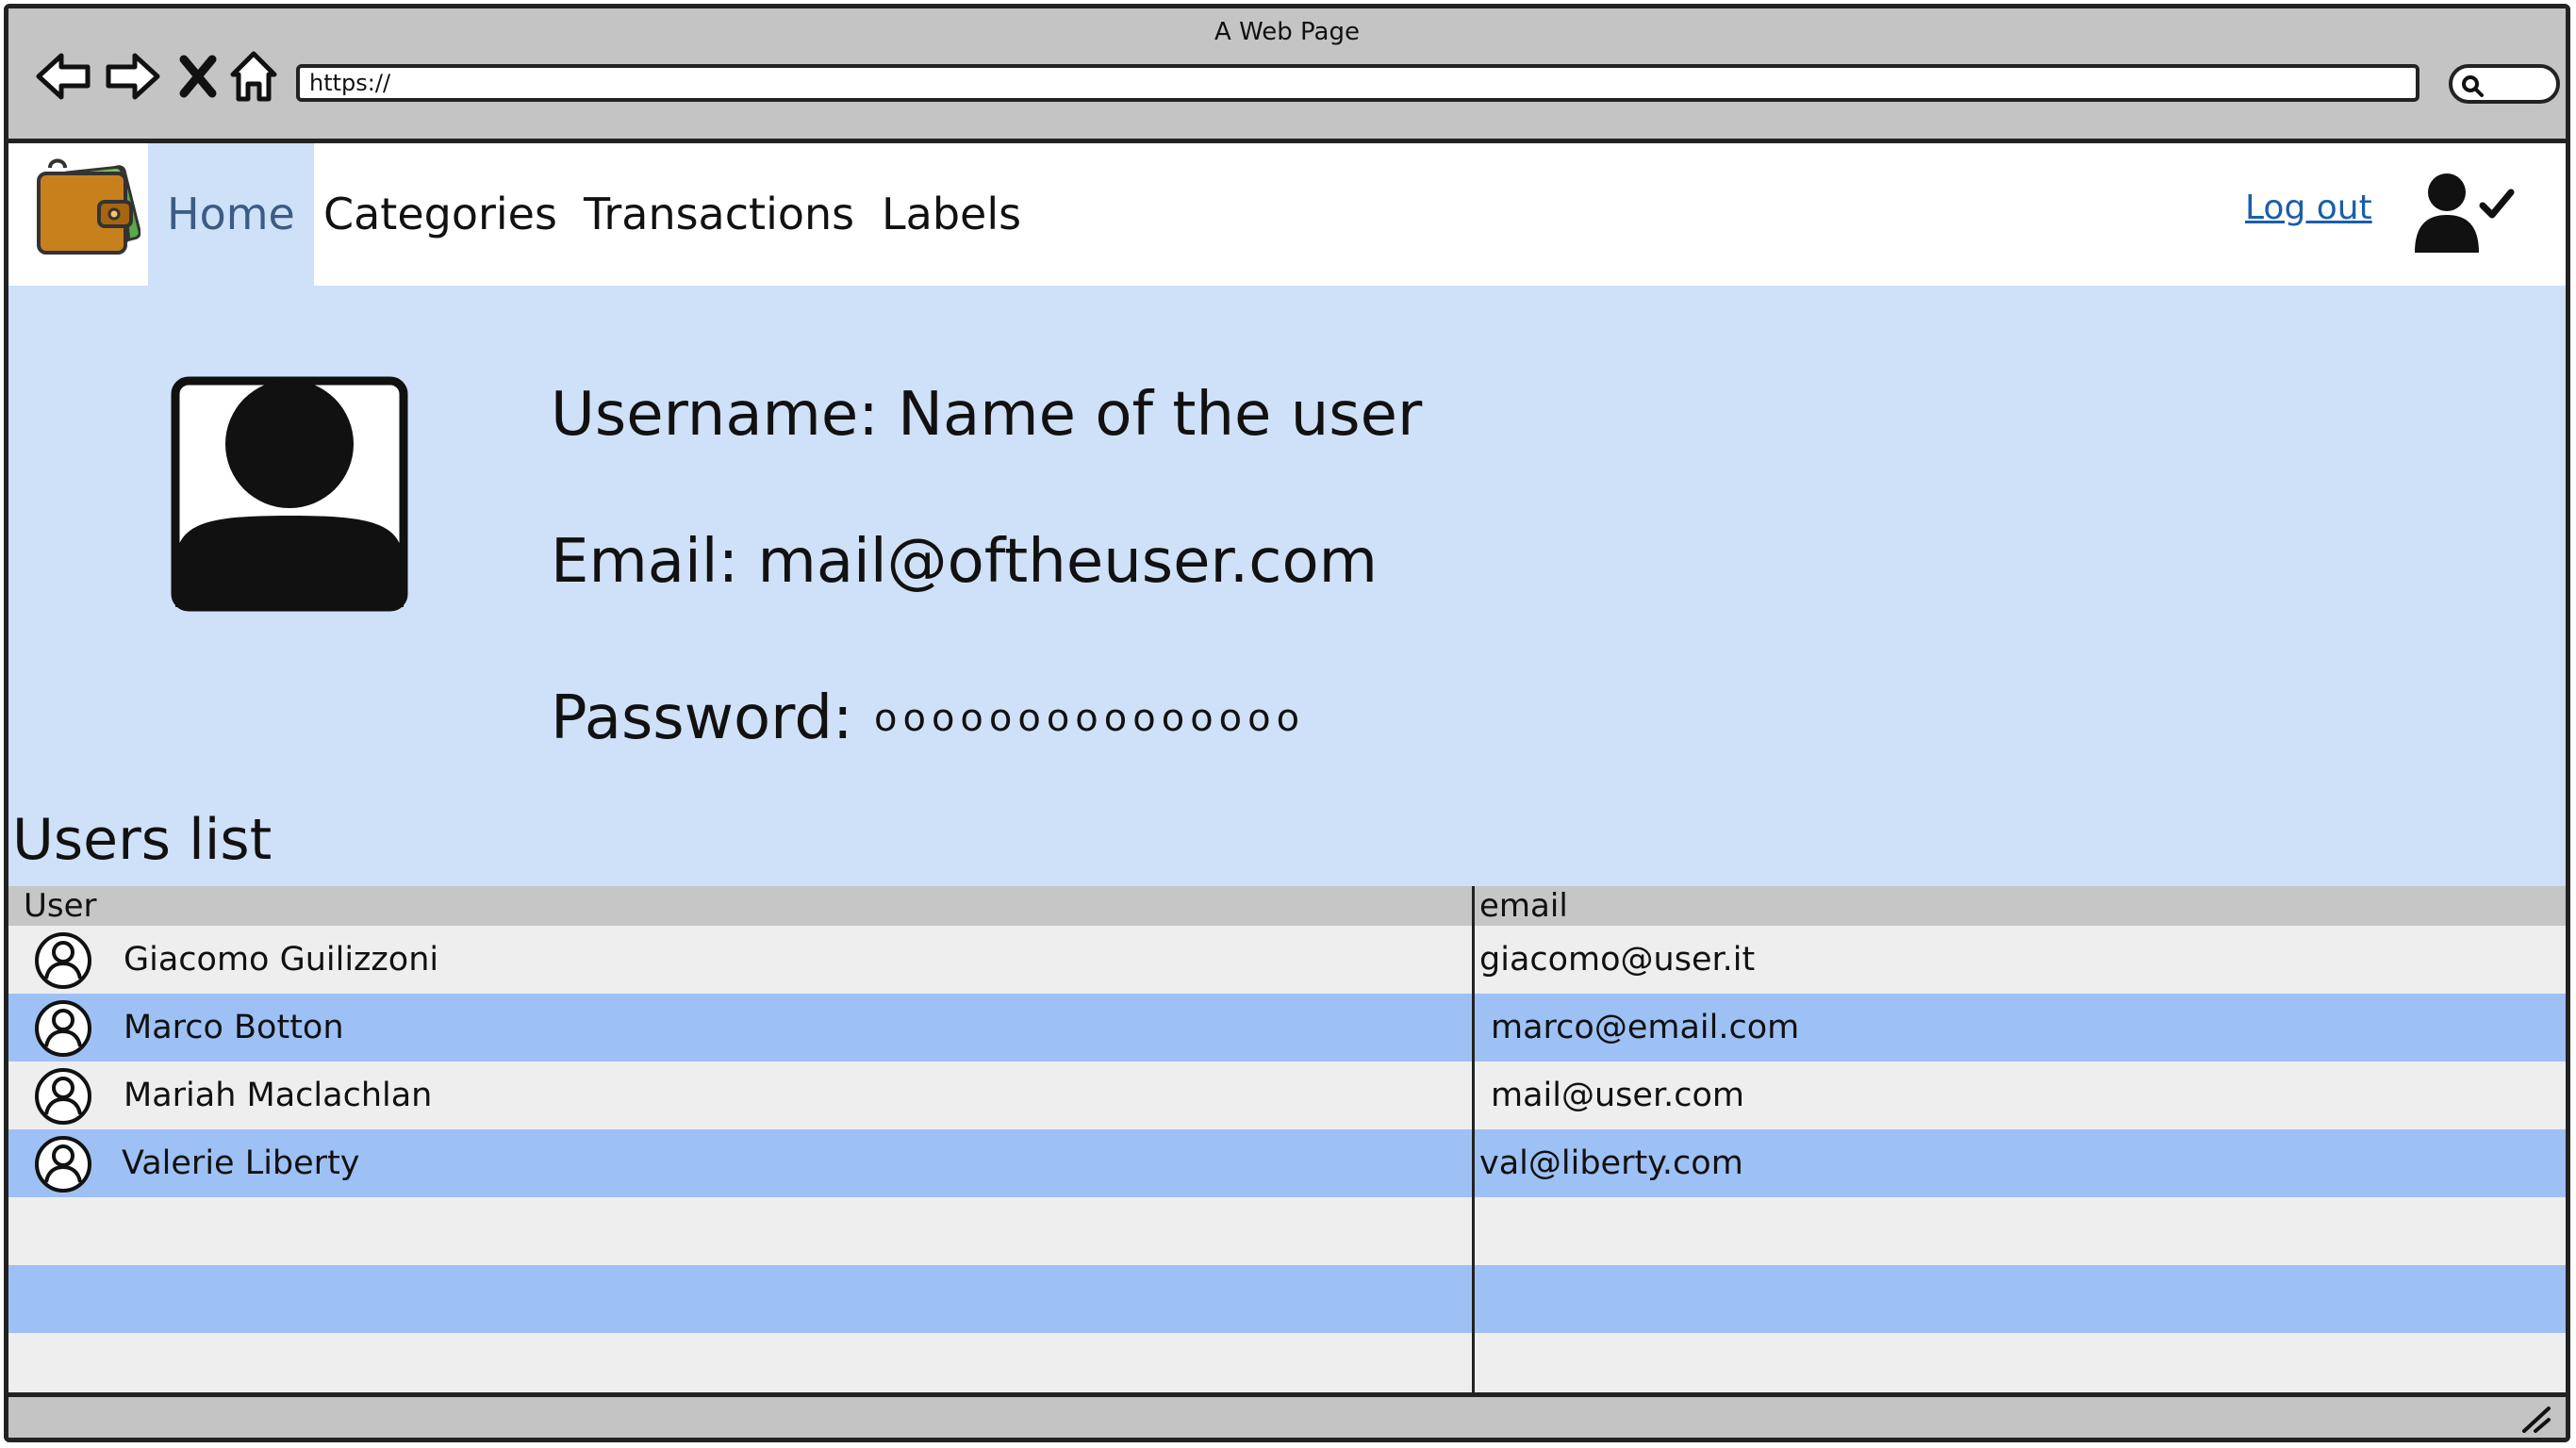 The width and height of the screenshot is (2576, 1448). Describe the element at coordinates (987, 415) in the screenshot. I see `username-text: Username: Name of the user` at that location.